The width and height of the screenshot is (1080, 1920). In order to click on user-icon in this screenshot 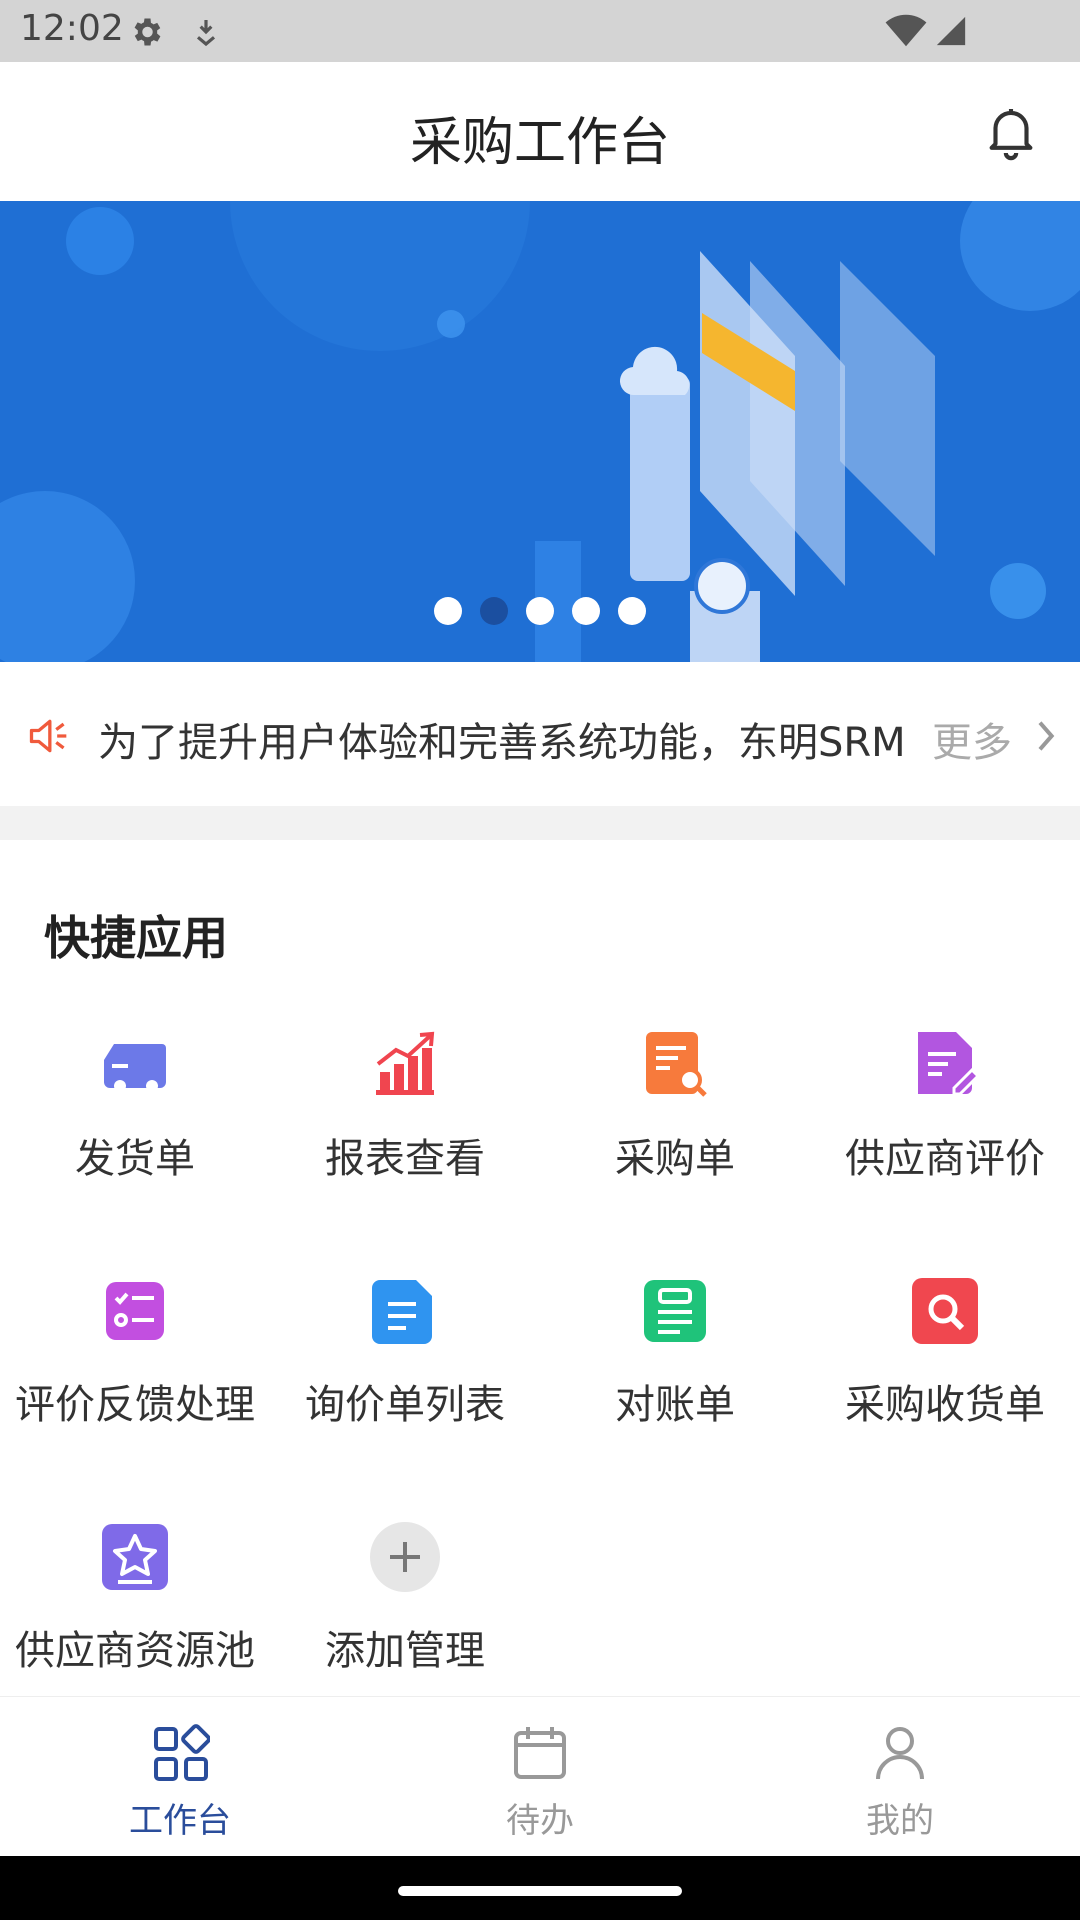, I will do `click(900, 1753)`.